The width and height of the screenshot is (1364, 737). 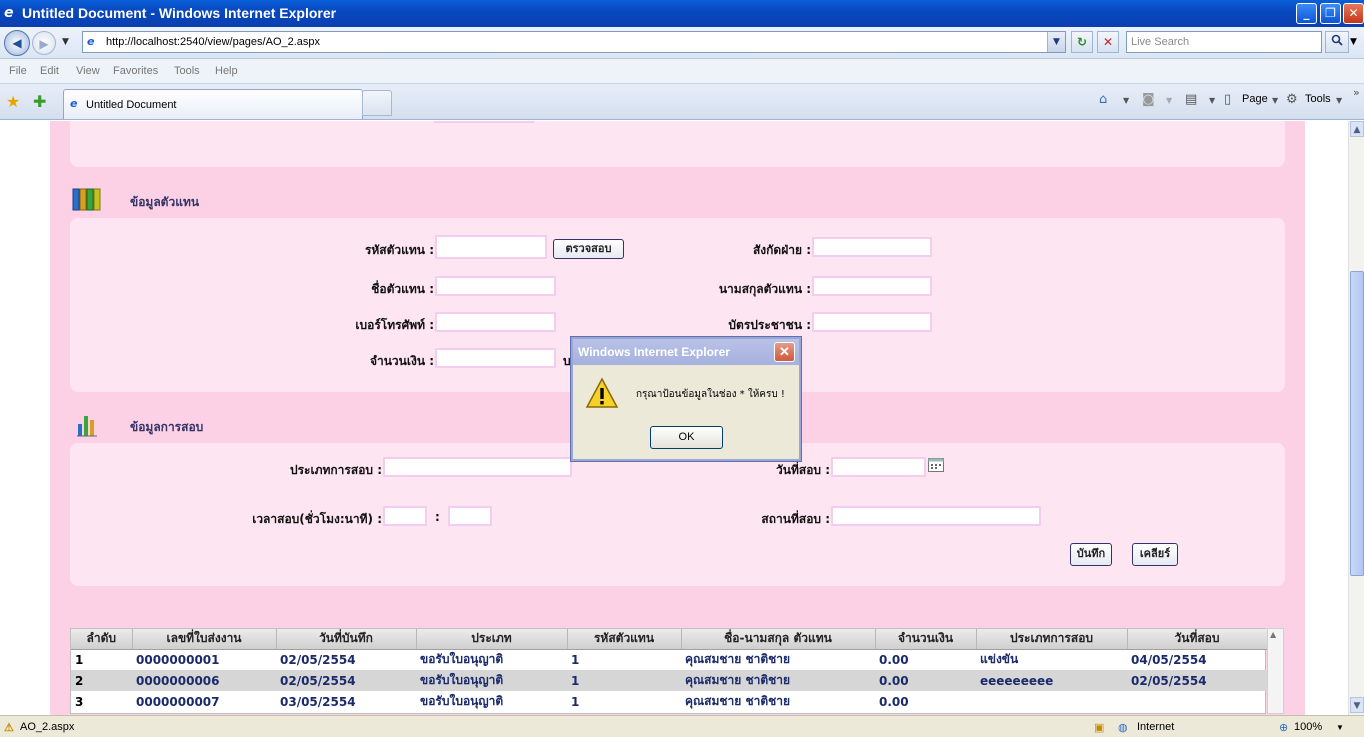 What do you see at coordinates (9, 728) in the screenshot?
I see `warning-status-icon: ⚠` at bounding box center [9, 728].